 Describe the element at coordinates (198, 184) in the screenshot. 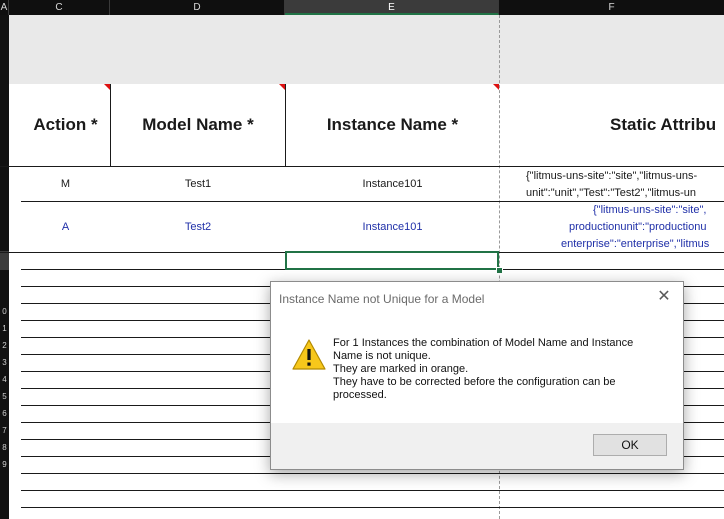

I see `cell-model-name: Test1` at that location.